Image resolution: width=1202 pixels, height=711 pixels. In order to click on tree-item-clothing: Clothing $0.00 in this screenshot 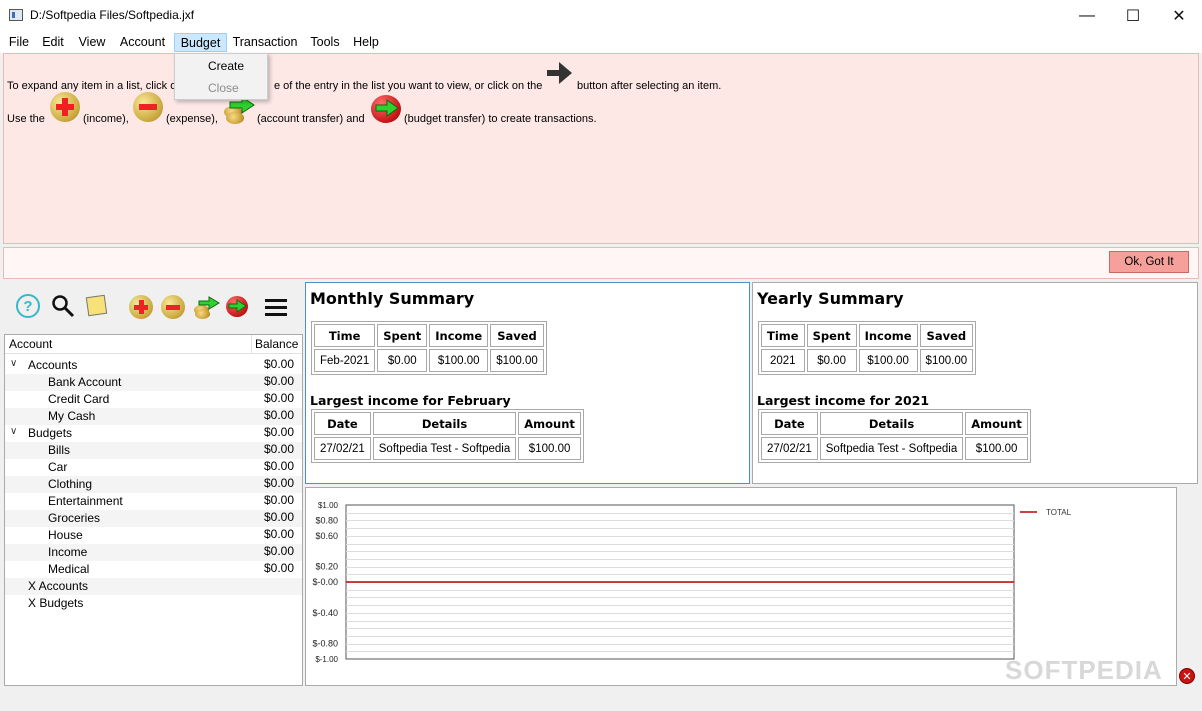, I will do `click(153, 484)`.